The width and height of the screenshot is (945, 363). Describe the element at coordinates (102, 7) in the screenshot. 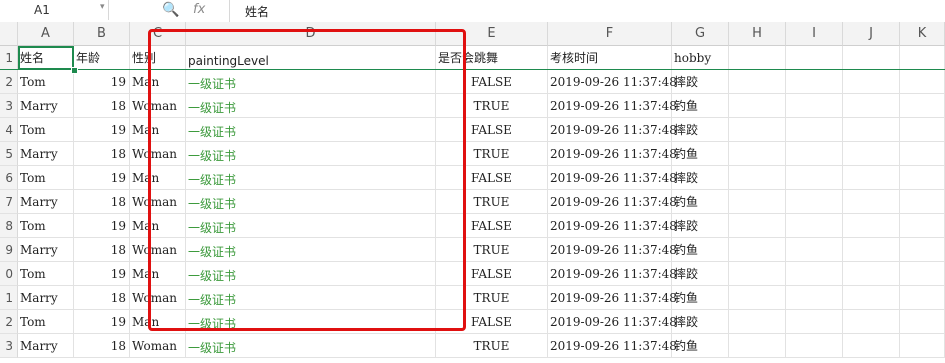

I see `chevron-down-icon: ▾` at that location.